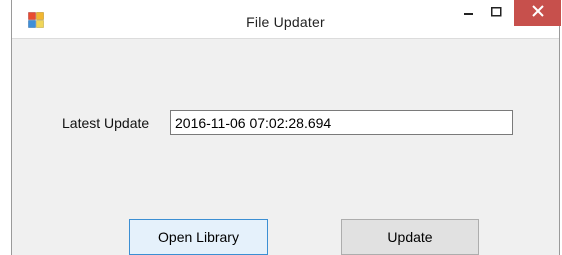  What do you see at coordinates (341, 122) in the screenshot?
I see `latest-update-field` at bounding box center [341, 122].